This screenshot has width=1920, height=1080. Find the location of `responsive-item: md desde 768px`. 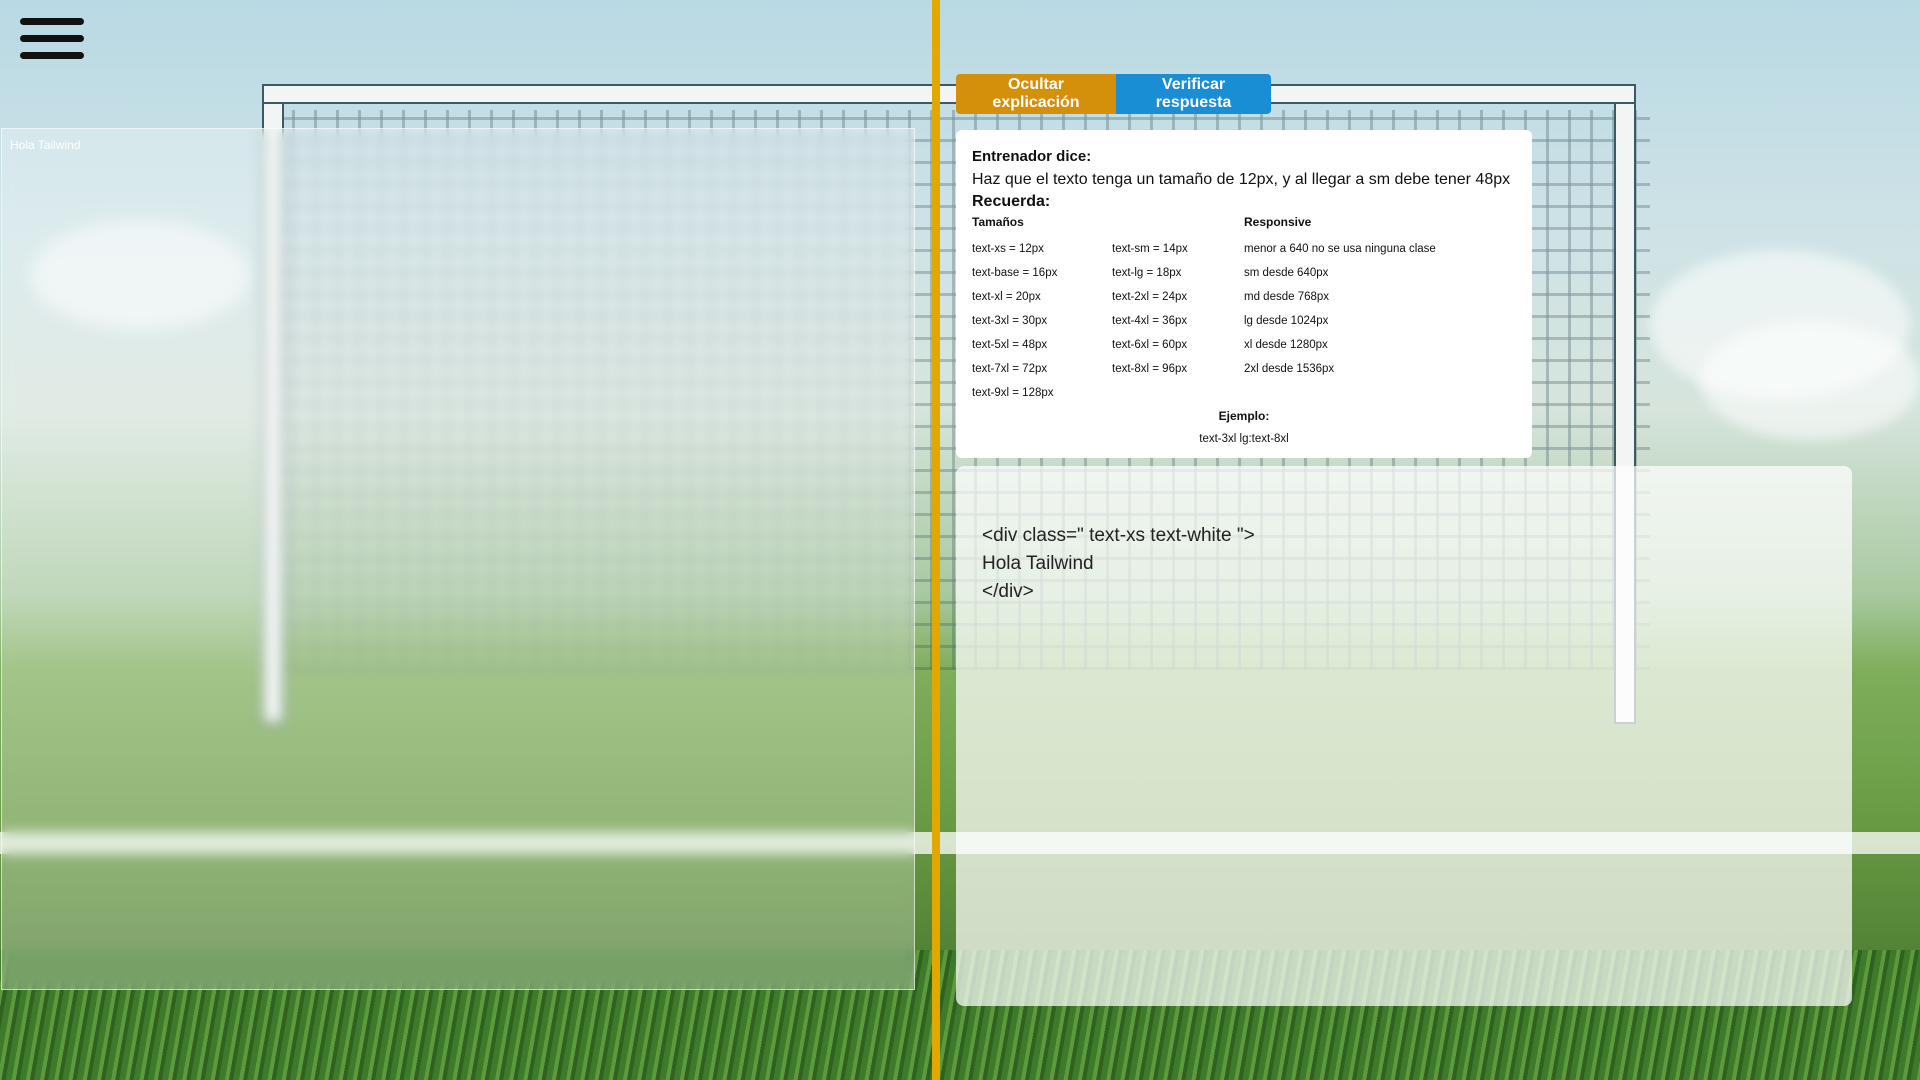

responsive-item: md desde 768px is located at coordinates (1287, 297).